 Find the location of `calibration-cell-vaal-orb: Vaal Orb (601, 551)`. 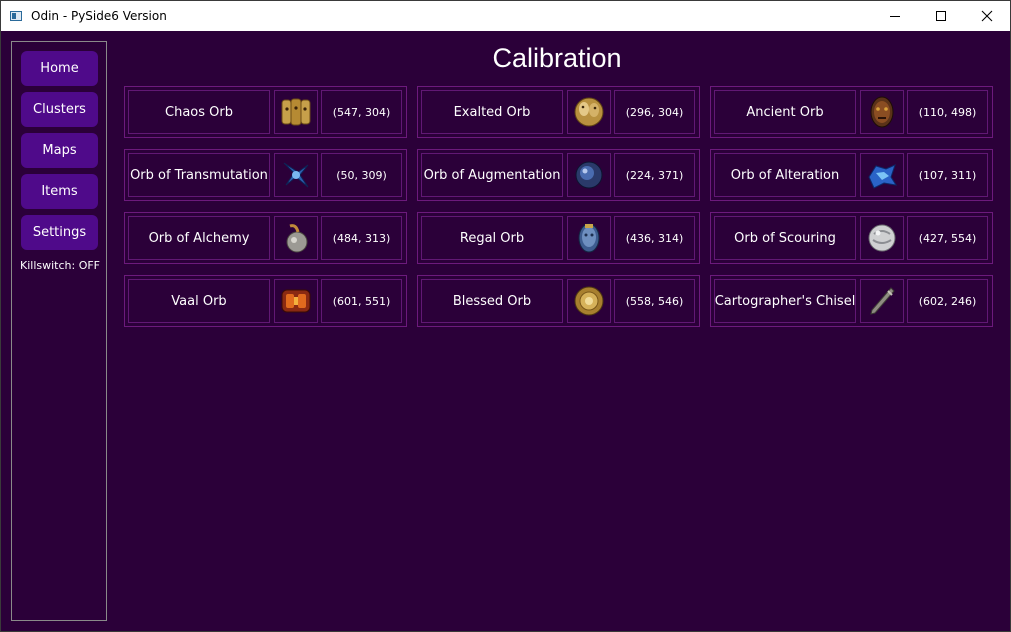

calibration-cell-vaal-orb: Vaal Orb (601, 551) is located at coordinates (265, 301).